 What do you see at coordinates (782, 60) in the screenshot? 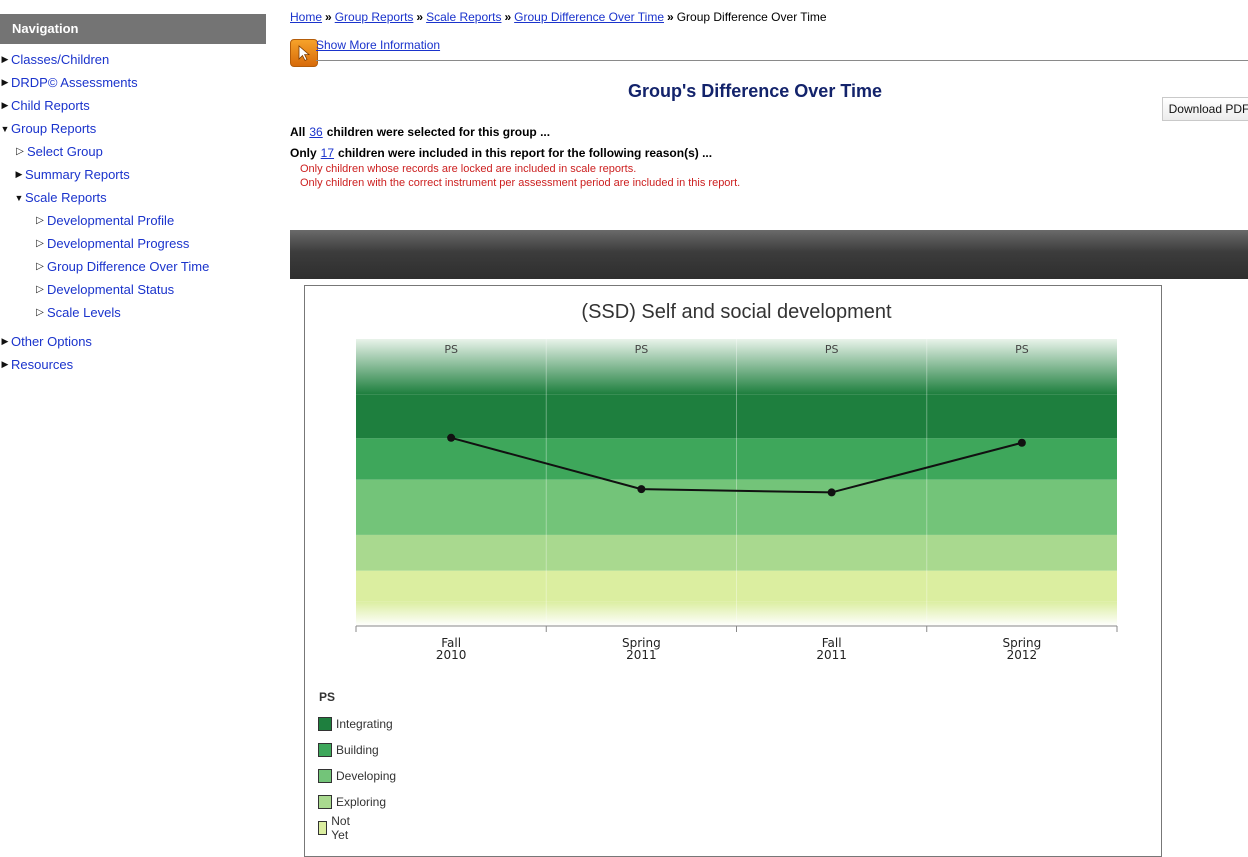
I see `divider` at bounding box center [782, 60].